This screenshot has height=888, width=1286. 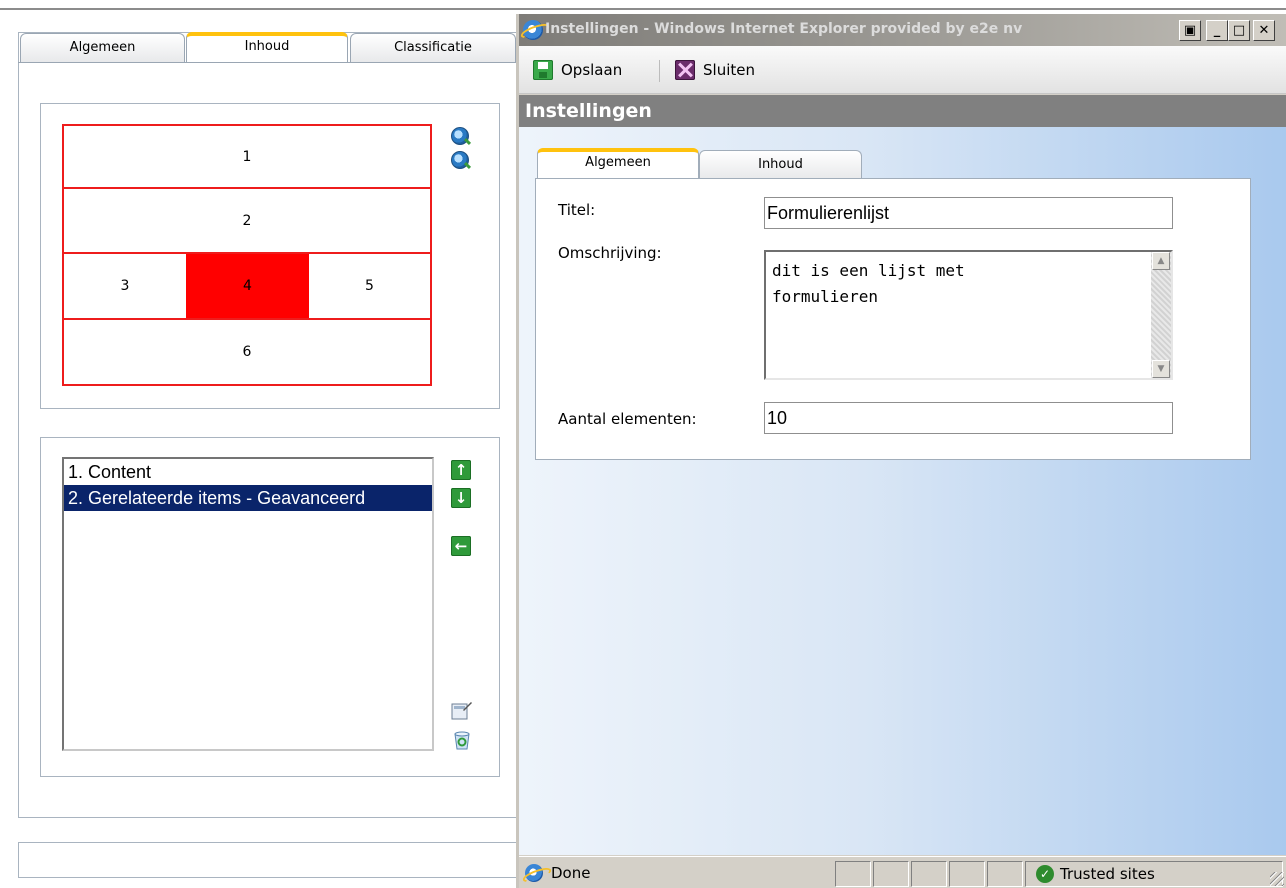 What do you see at coordinates (461, 470) in the screenshot?
I see `move-up-icon: ↑` at bounding box center [461, 470].